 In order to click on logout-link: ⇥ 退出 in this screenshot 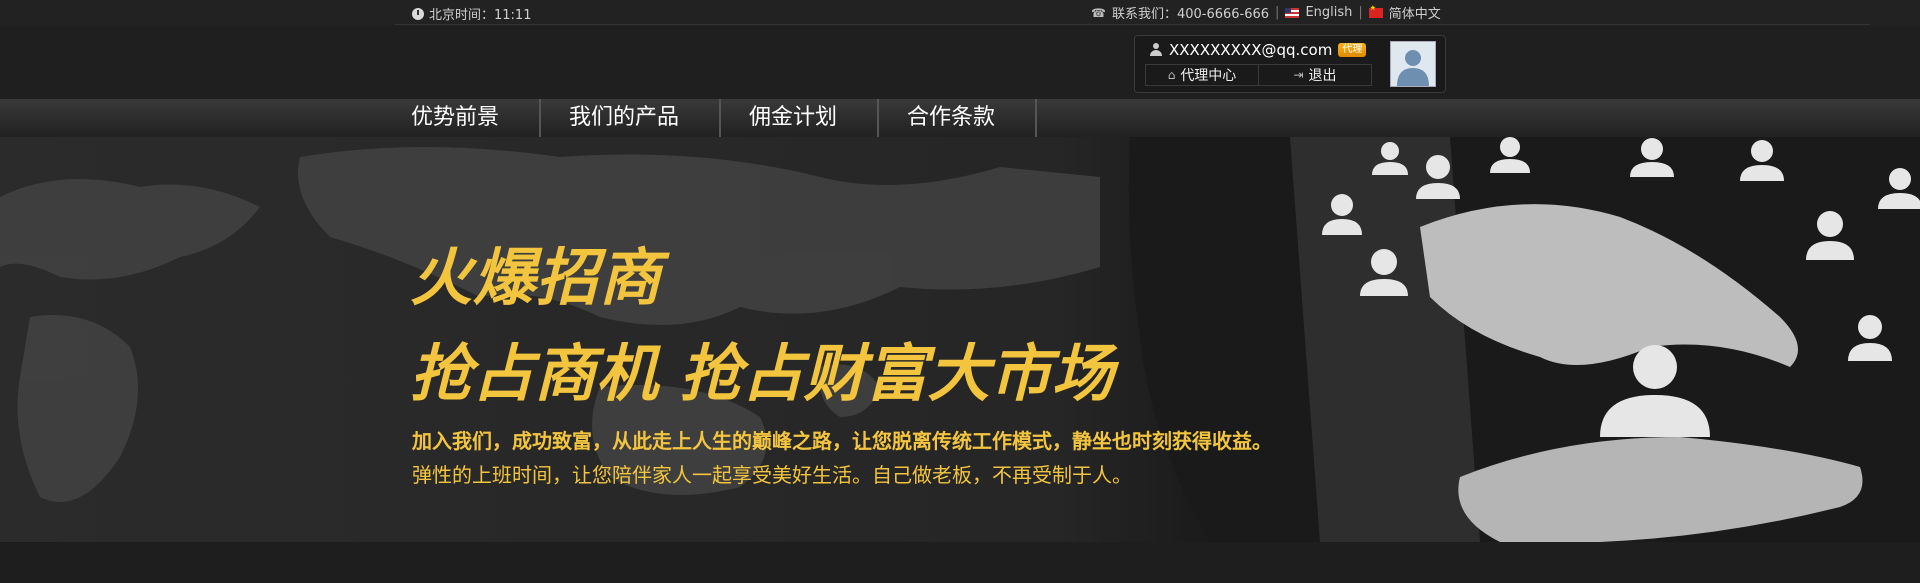, I will do `click(1314, 75)`.